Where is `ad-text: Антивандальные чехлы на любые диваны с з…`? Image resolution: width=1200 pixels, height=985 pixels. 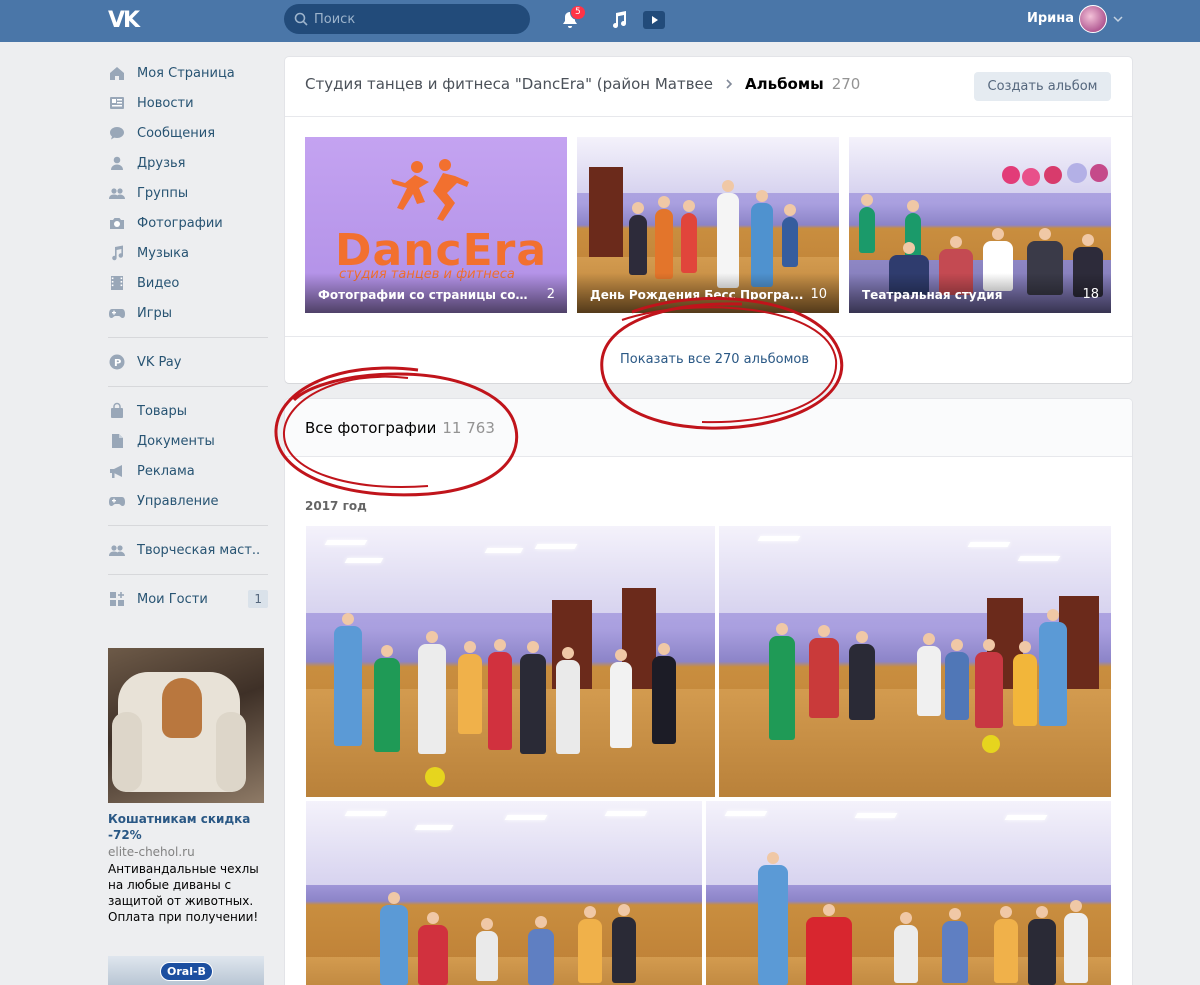 ad-text: Антивандальные чехлы на любые диваны с з… is located at coordinates (183, 893).